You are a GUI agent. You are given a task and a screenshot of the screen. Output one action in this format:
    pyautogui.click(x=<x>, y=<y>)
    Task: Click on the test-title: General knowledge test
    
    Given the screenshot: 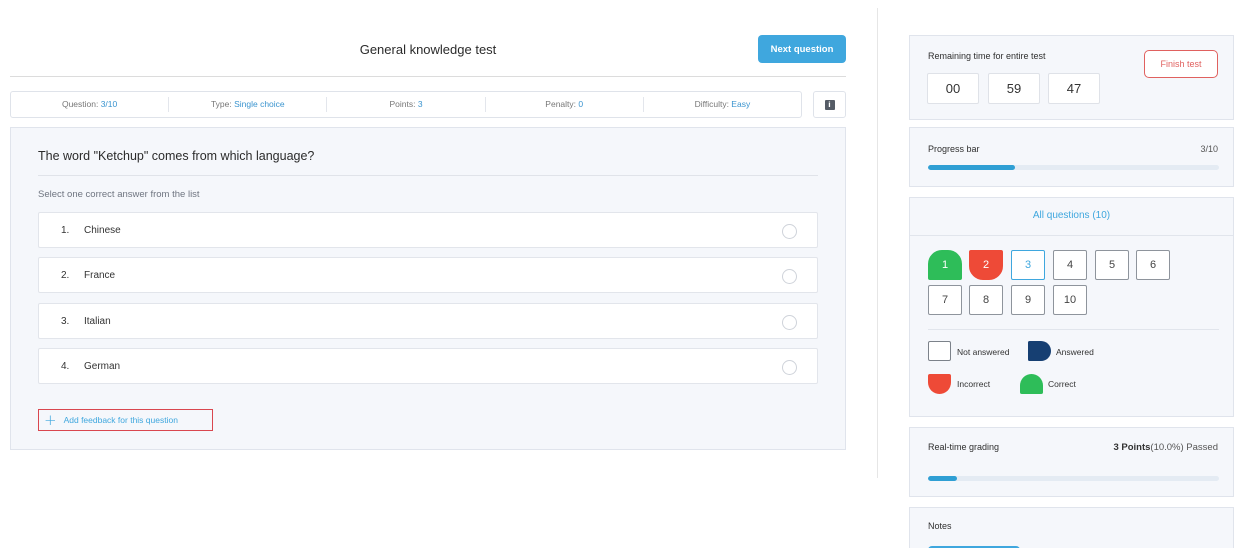 What is the action you would take?
    pyautogui.click(x=428, y=49)
    